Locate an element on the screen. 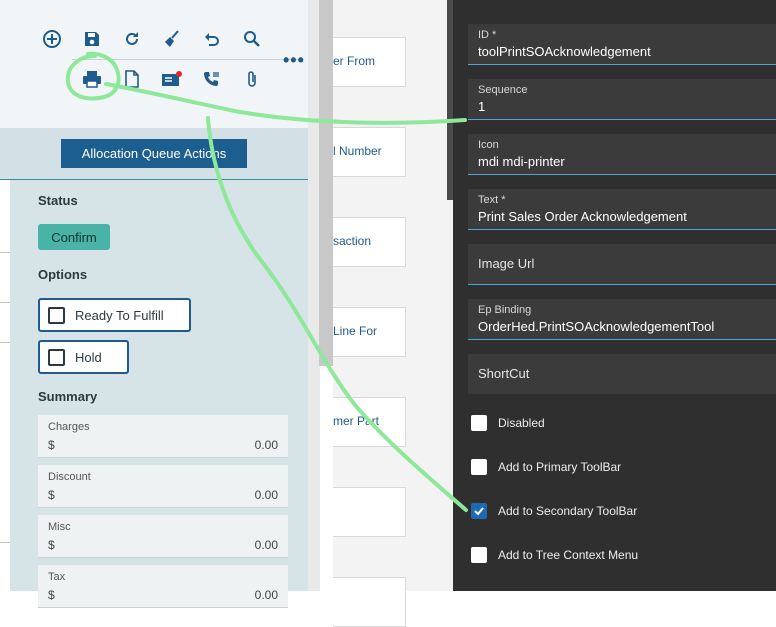  field-label: Sequence is located at coordinates (503, 90).